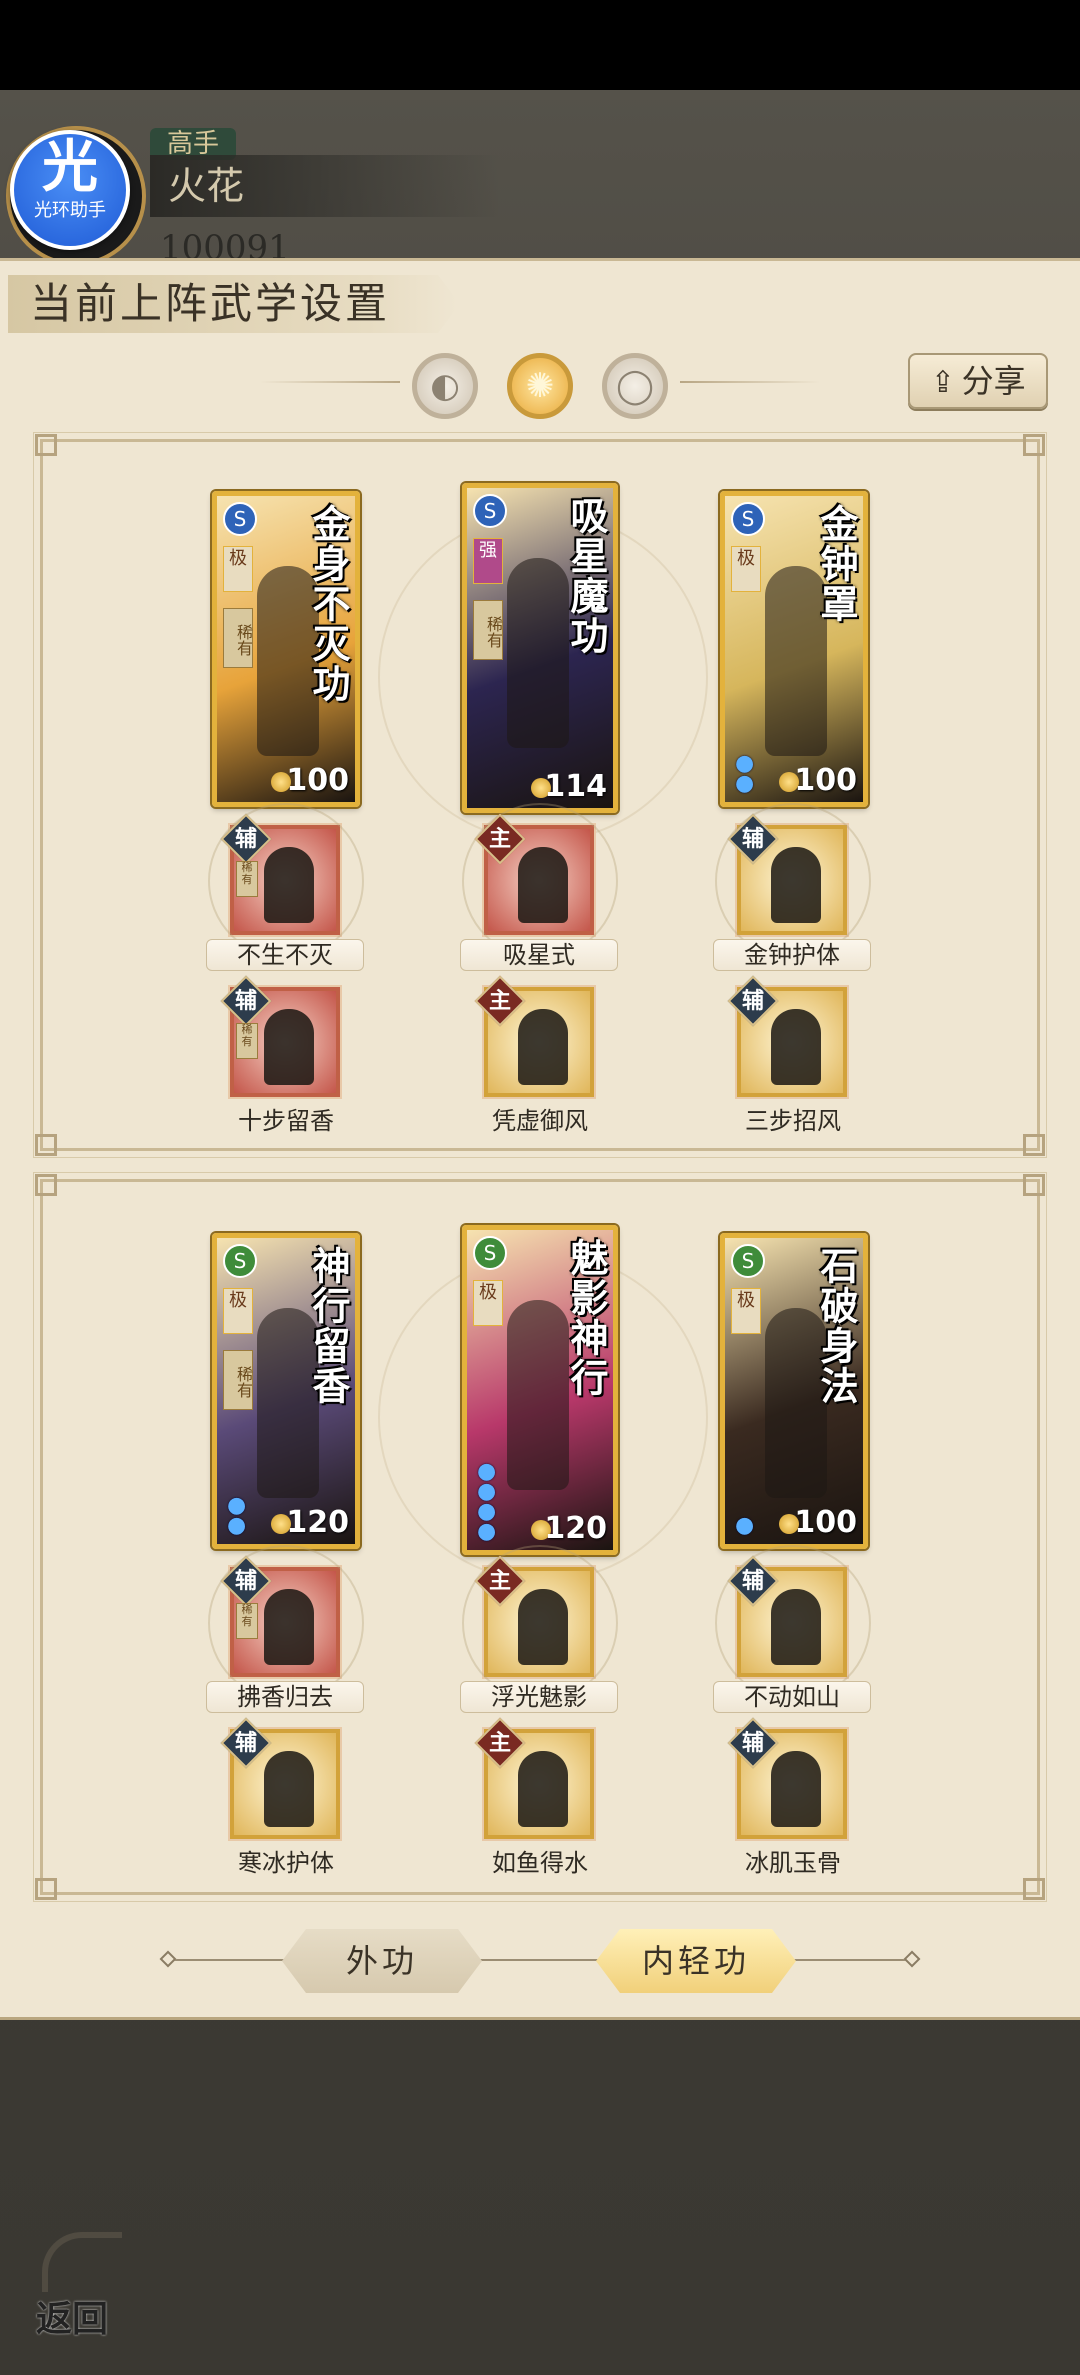  What do you see at coordinates (792, 955) in the screenshot?
I see `skill-name: 金钟护体` at bounding box center [792, 955].